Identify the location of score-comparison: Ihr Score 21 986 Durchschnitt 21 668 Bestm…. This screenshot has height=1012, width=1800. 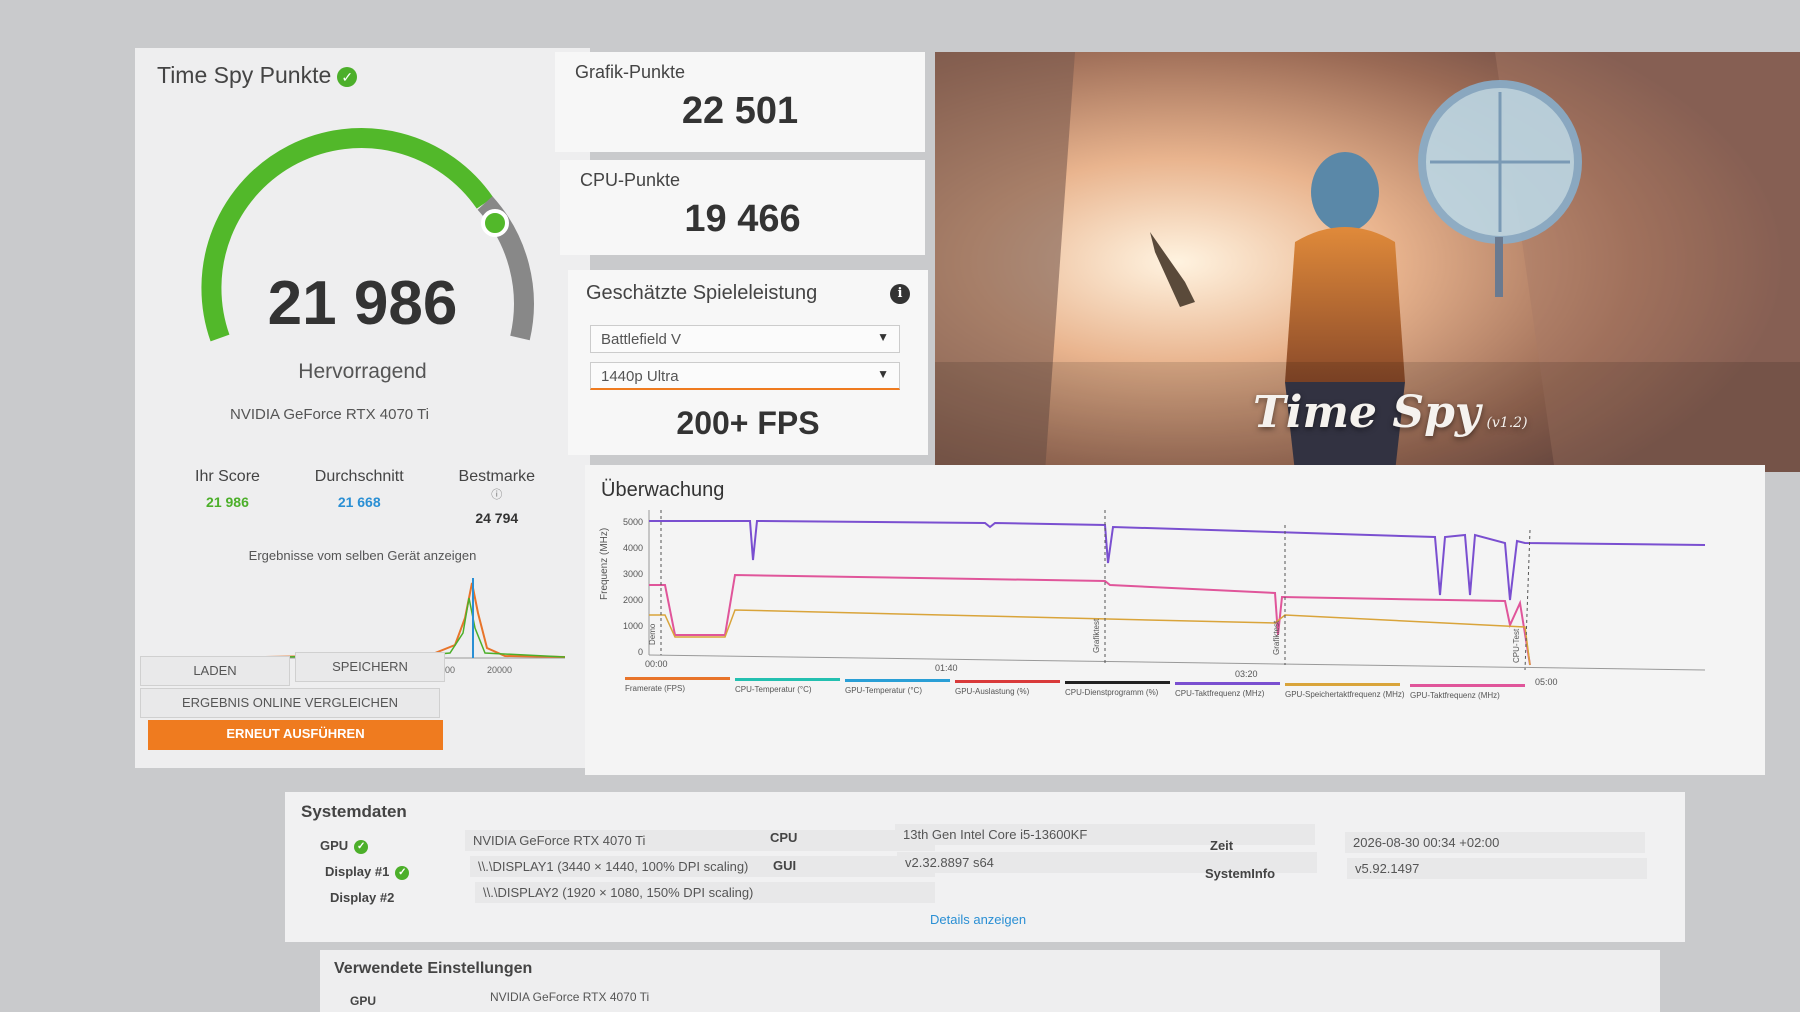
(365, 497).